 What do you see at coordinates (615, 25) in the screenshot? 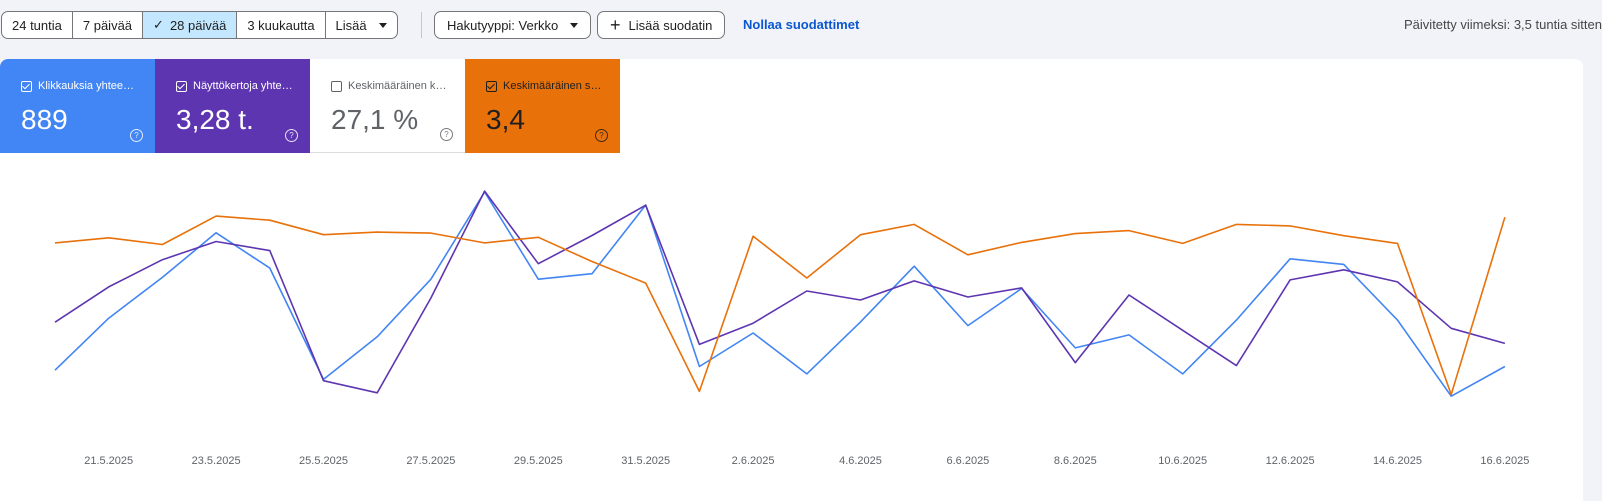
I see `plus-icon: +` at bounding box center [615, 25].